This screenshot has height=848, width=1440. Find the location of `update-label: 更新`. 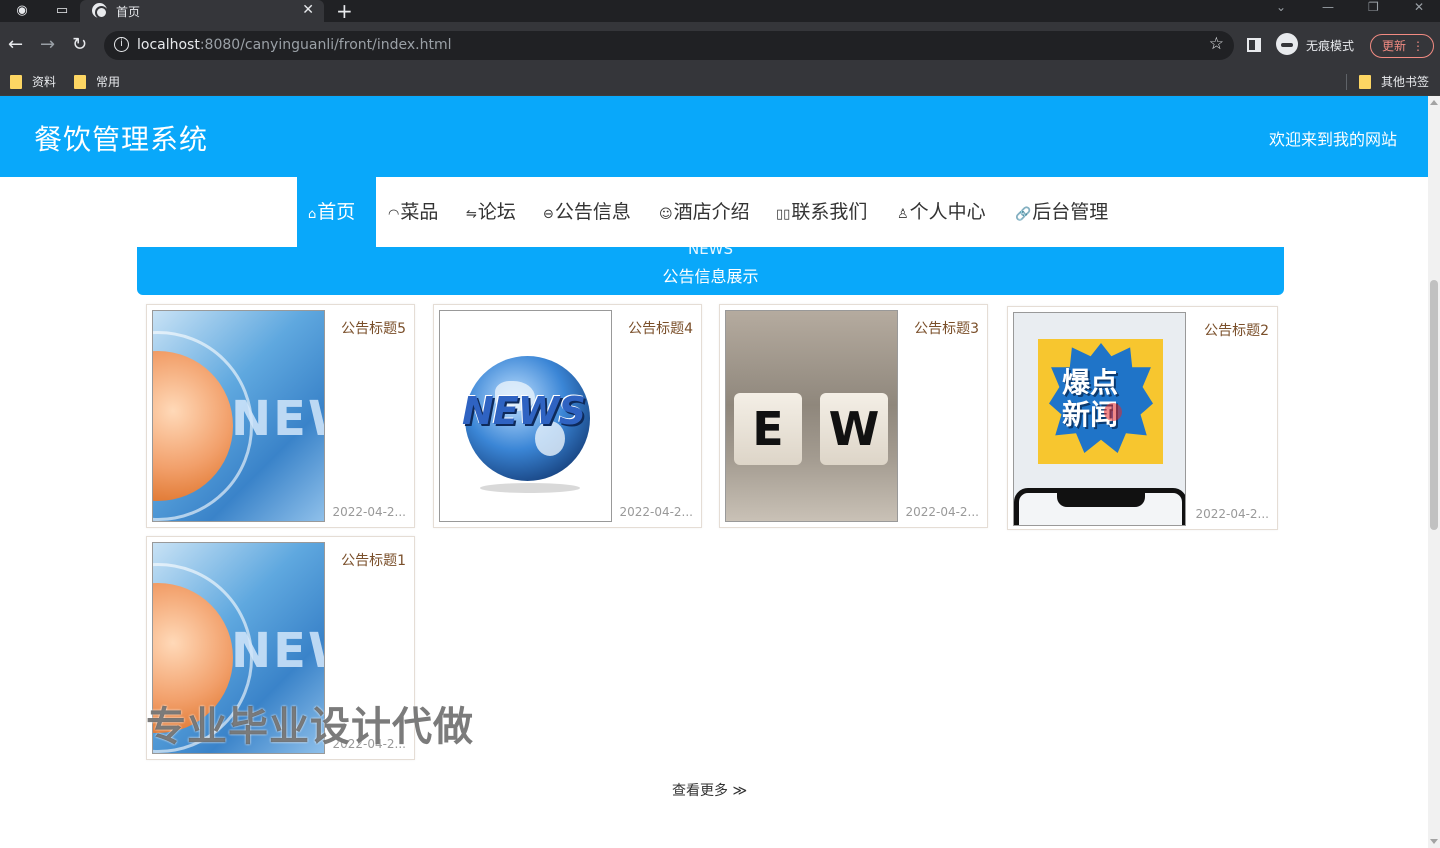

update-label: 更新 is located at coordinates (1394, 46).